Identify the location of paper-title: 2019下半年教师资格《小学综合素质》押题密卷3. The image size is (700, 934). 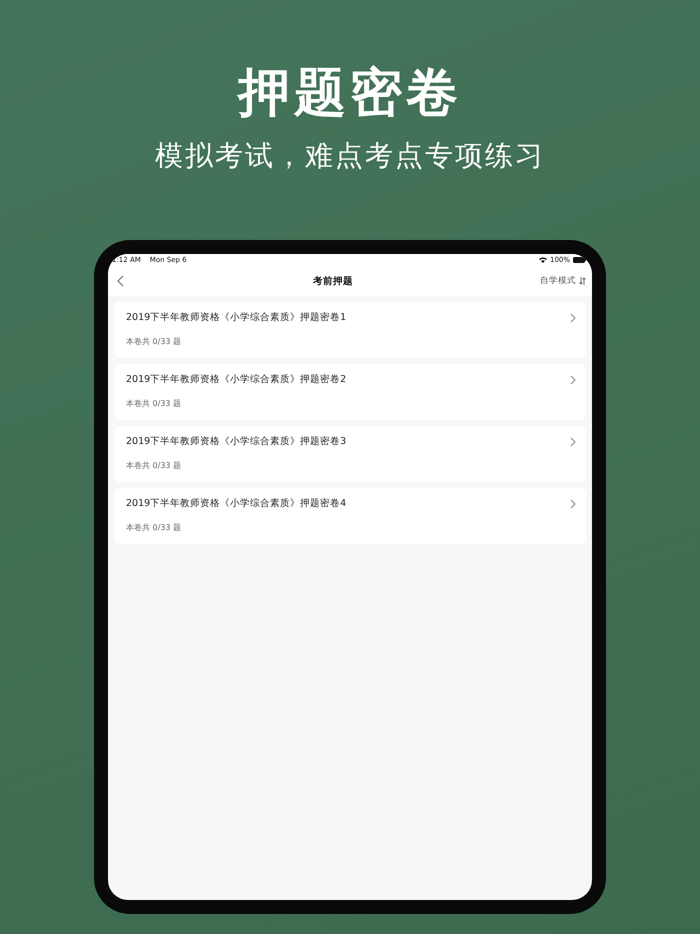
(236, 442).